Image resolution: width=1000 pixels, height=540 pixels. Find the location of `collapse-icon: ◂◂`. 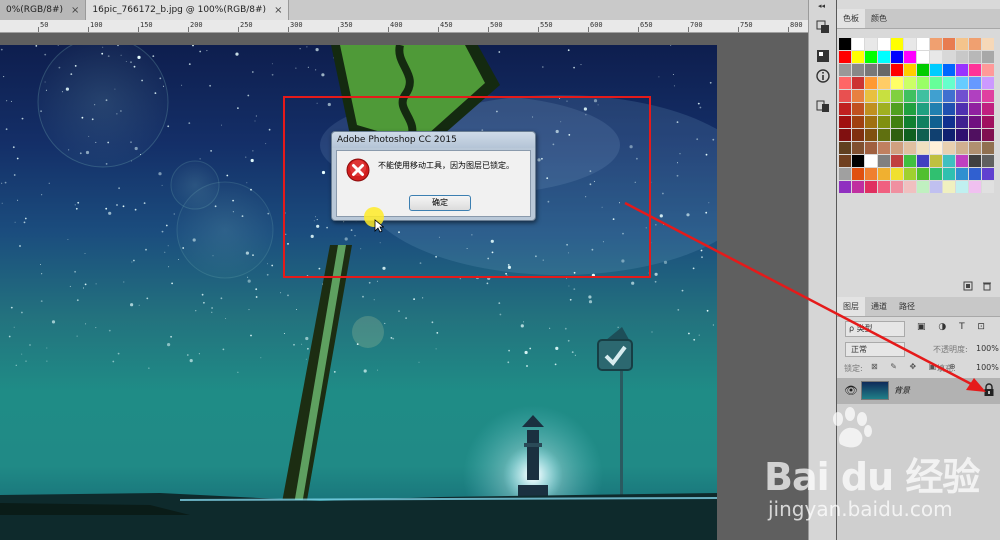

collapse-icon: ◂◂ is located at coordinates (821, 6).